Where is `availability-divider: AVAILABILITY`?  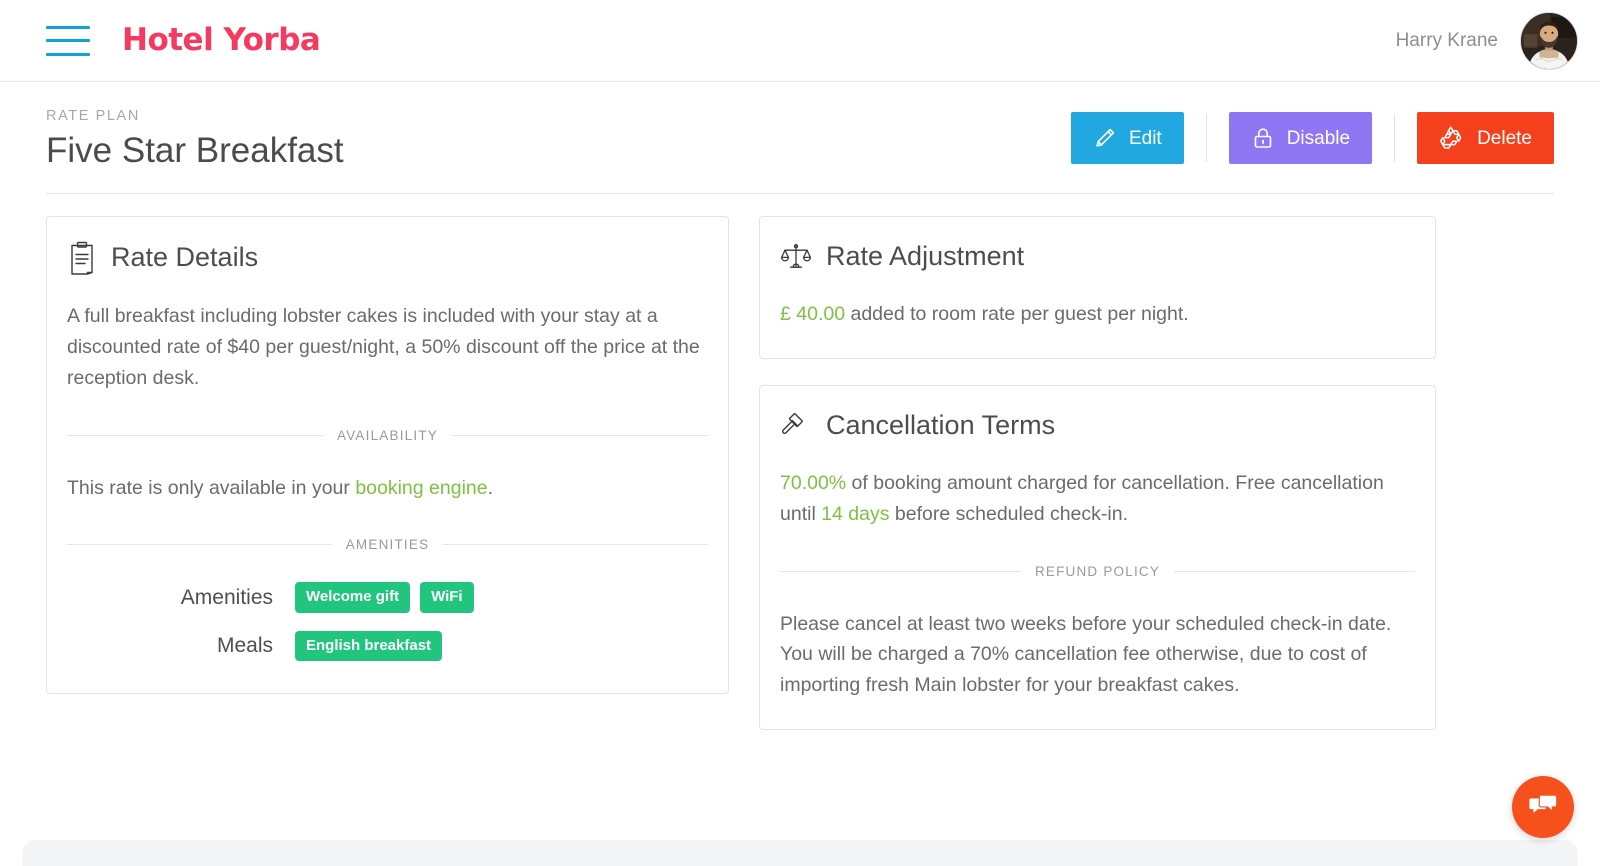
availability-divider: AVAILABILITY is located at coordinates (387, 435).